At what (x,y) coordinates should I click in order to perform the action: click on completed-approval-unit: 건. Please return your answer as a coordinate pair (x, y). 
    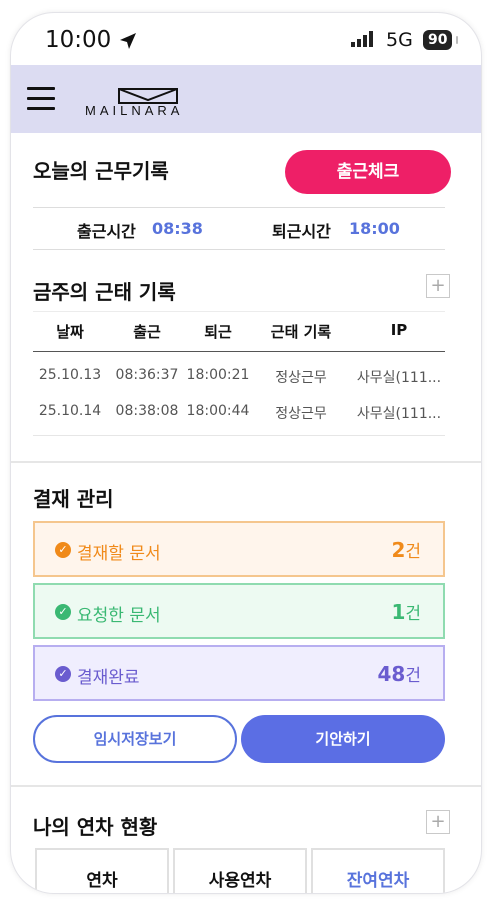
    Looking at the image, I should click on (413, 676).